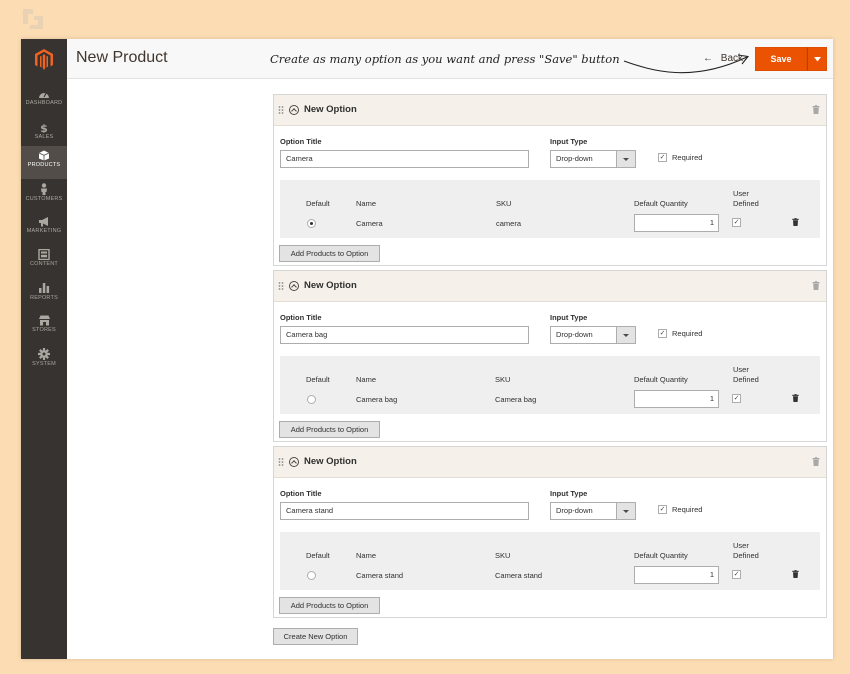  Describe the element at coordinates (746, 203) in the screenshot. I see `col-user-defined: Defined` at that location.